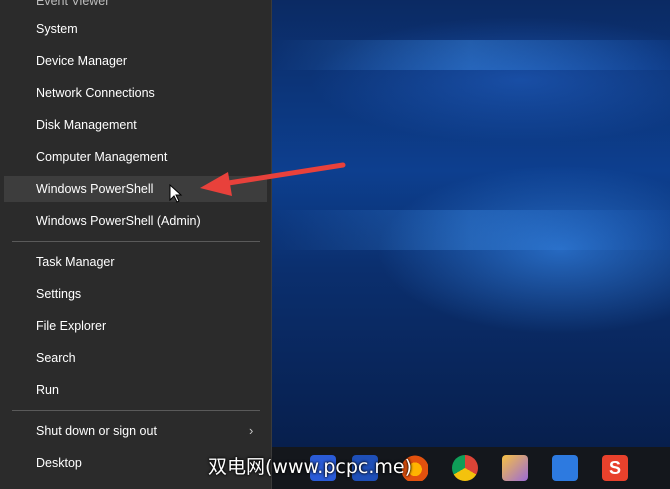 The image size is (670, 489). Describe the element at coordinates (310, 467) in the screenshot. I see `watermark-text: 双电网(www.pcpc.me)` at that location.